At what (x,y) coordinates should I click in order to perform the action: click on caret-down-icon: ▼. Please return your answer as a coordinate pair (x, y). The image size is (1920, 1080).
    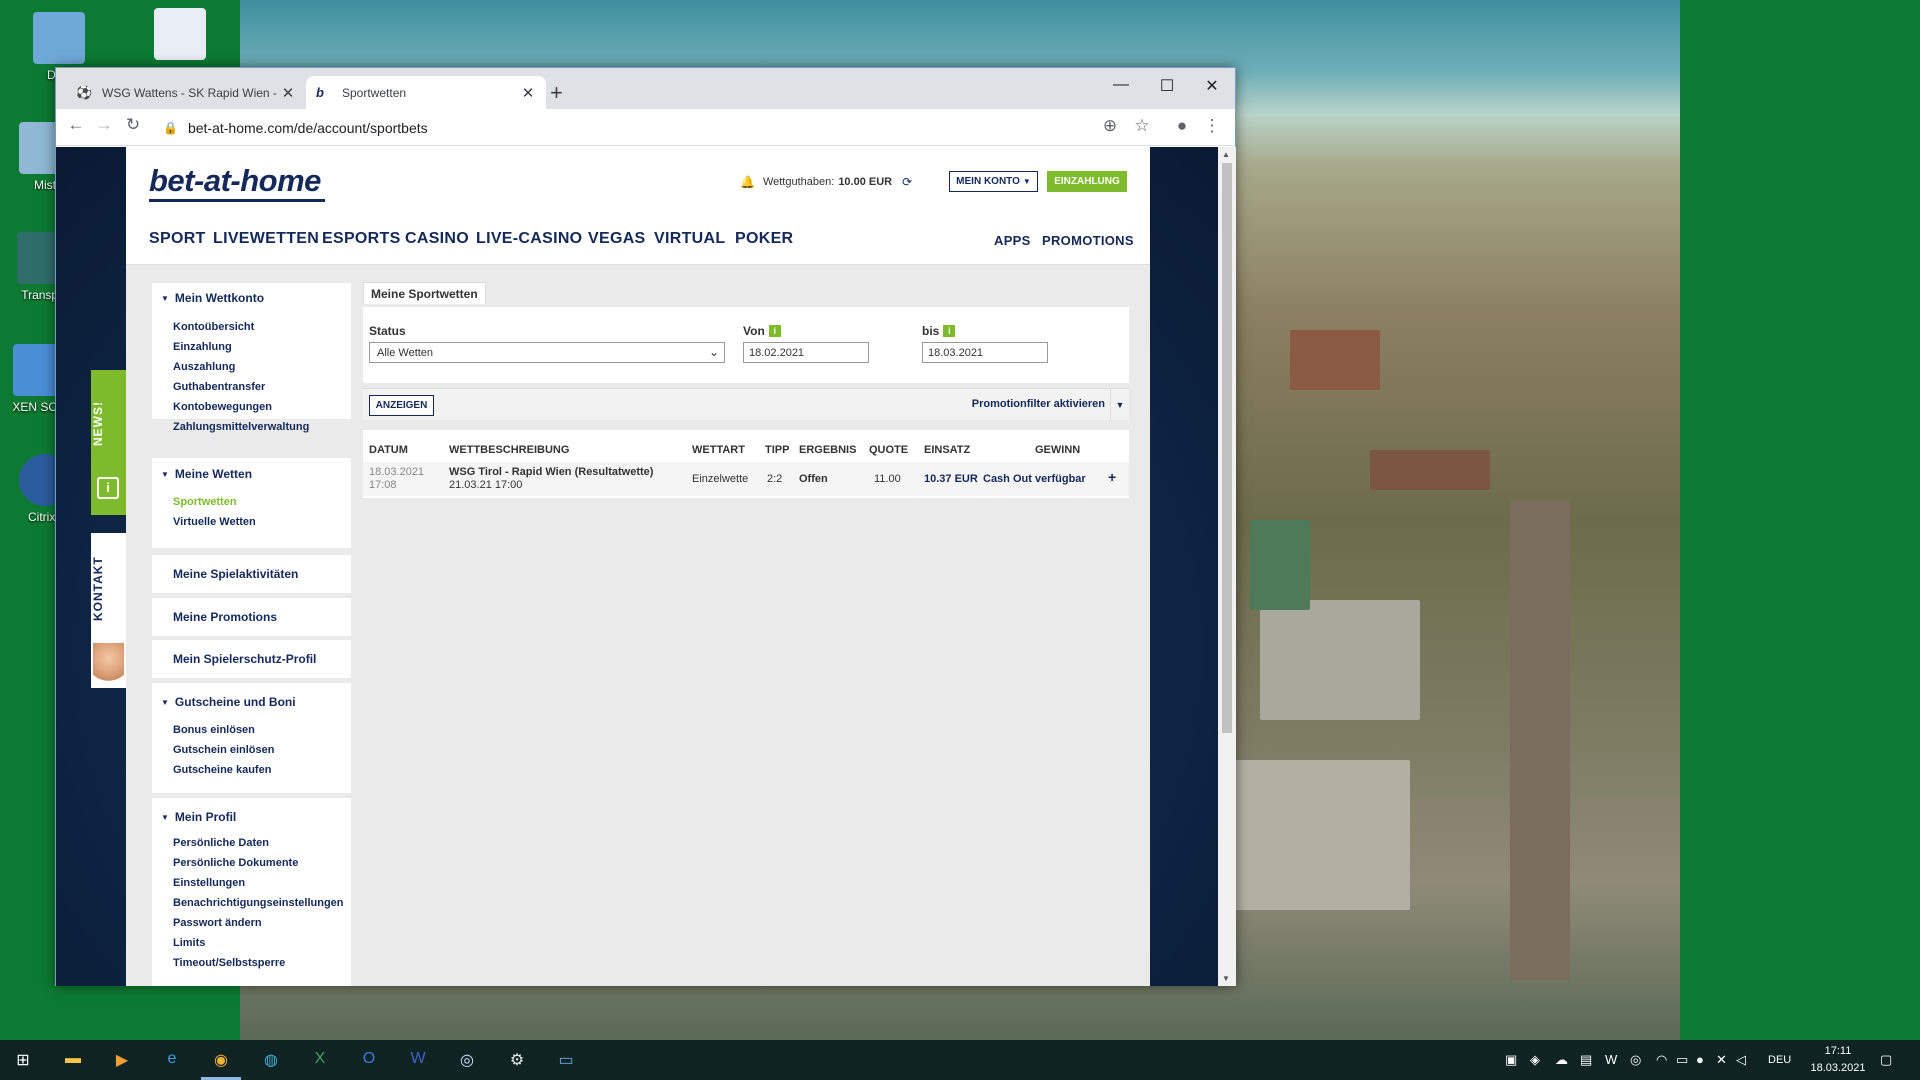
    Looking at the image, I should click on (1119, 405).